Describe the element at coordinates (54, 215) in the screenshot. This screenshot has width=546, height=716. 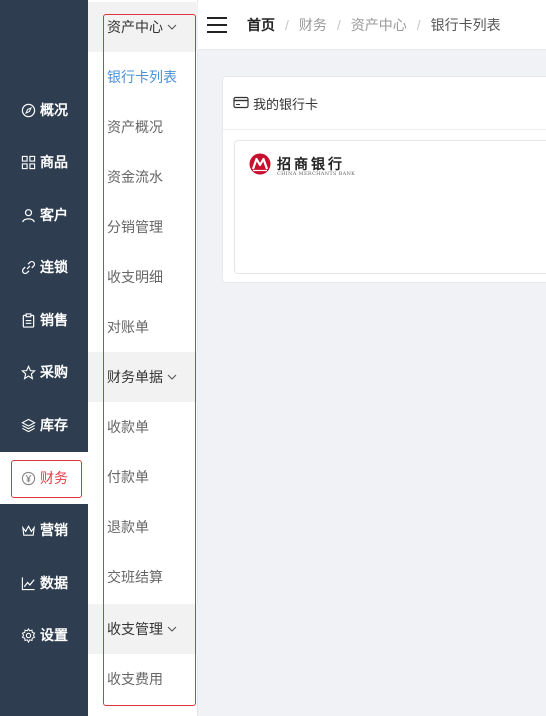
I see `nav-label: 客户` at that location.